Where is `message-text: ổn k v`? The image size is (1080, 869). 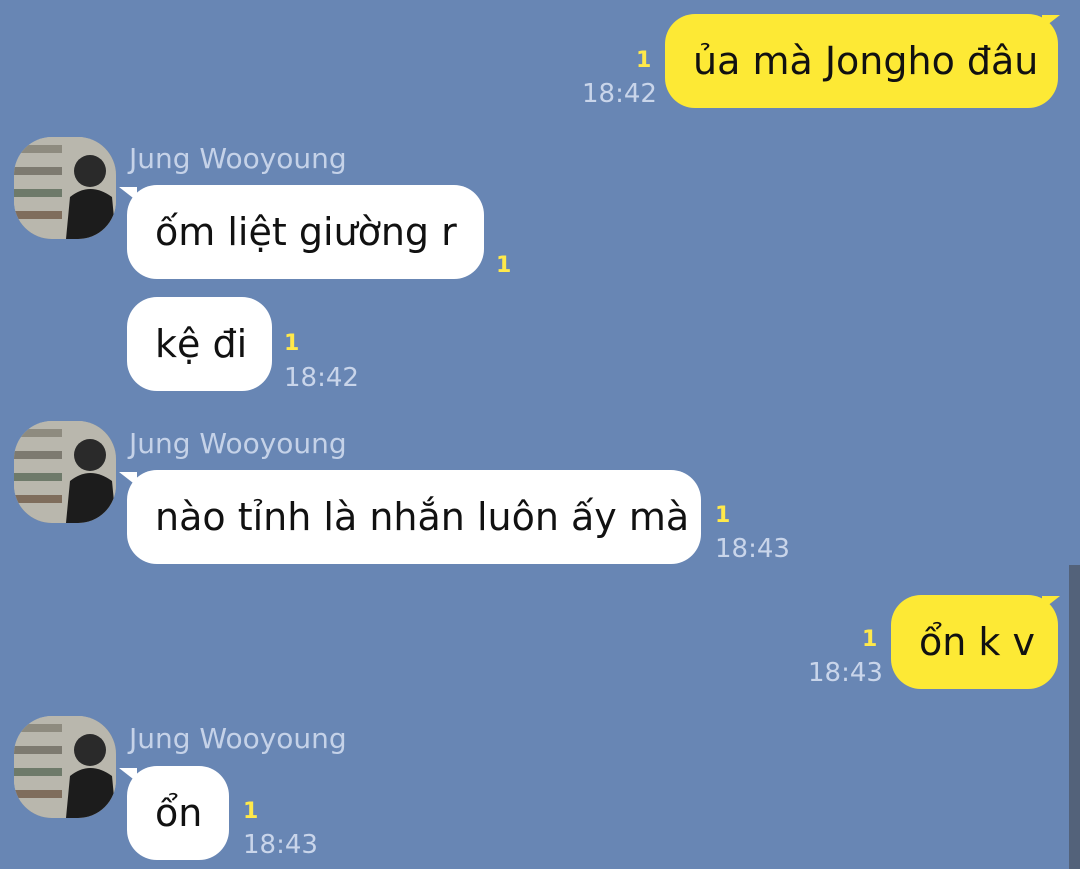
message-text: ổn k v is located at coordinates (977, 642).